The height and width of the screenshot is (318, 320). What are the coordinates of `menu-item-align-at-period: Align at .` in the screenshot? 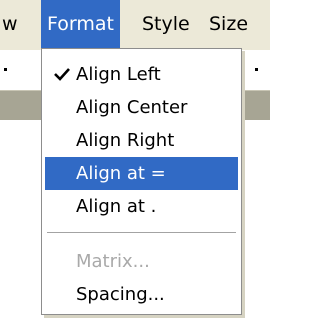 It's located at (141, 206).